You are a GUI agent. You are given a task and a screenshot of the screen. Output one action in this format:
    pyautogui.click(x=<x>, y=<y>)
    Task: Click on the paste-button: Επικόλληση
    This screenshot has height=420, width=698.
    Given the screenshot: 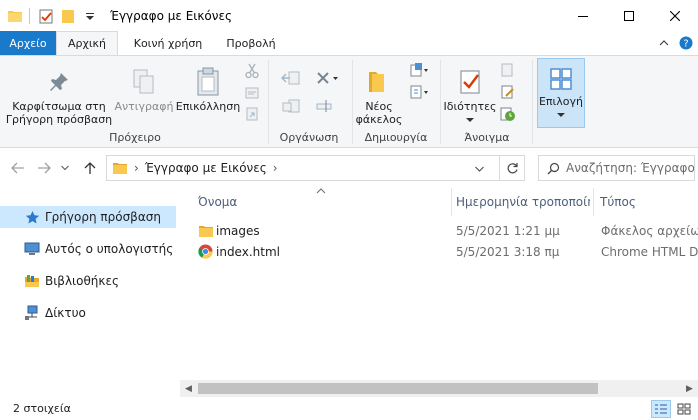 What is the action you would take?
    pyautogui.click(x=208, y=89)
    